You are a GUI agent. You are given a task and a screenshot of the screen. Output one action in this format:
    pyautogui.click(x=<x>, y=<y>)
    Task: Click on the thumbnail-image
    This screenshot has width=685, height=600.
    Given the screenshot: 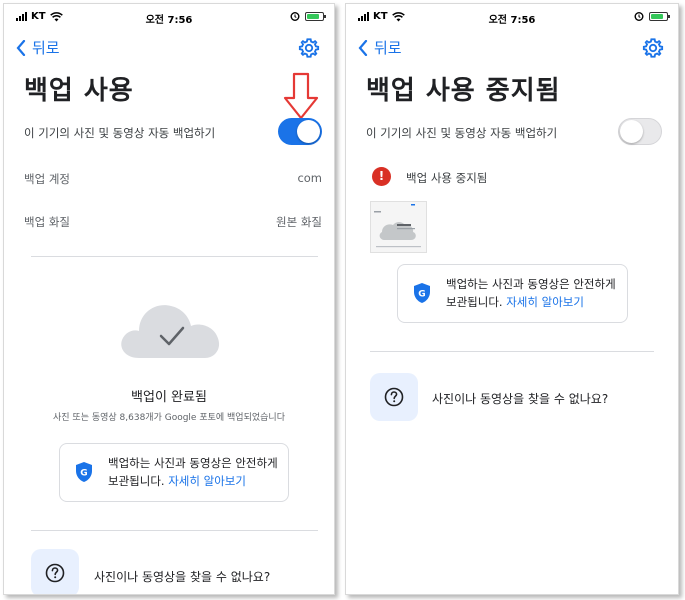 What is the action you would take?
    pyautogui.click(x=398, y=227)
    